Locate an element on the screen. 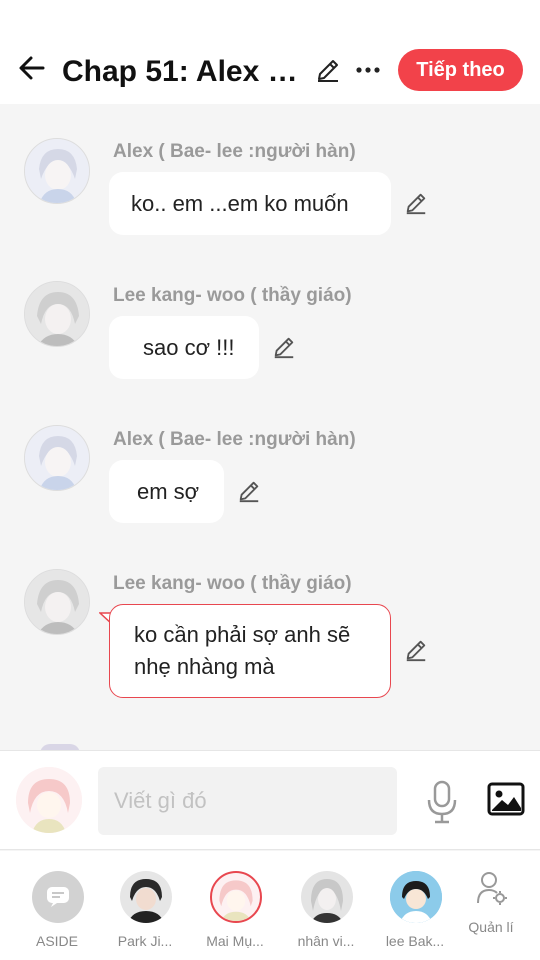  character-label: ASIDE is located at coordinates (56, 941).